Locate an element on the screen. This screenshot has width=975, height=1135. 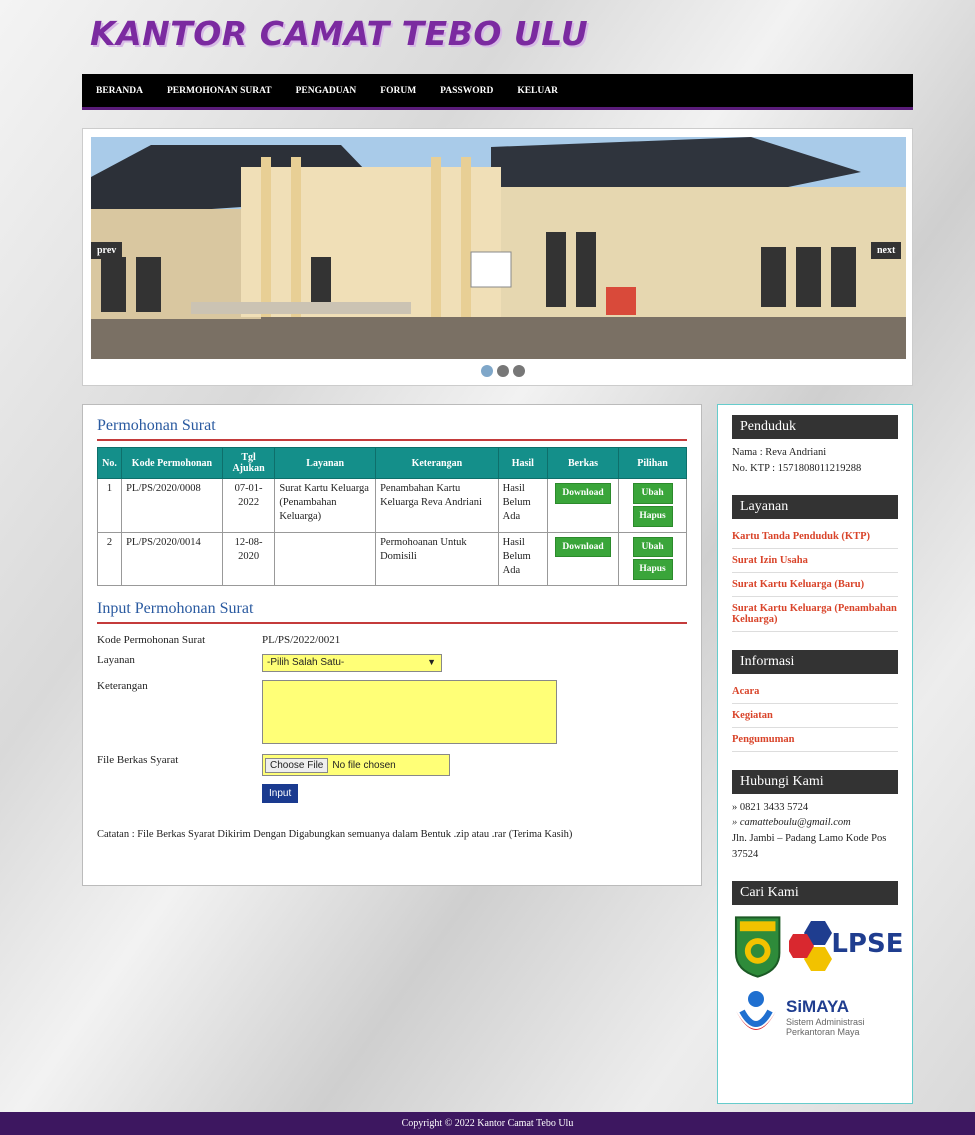
simaya-text: SiMAYA is located at coordinates (817, 1006).